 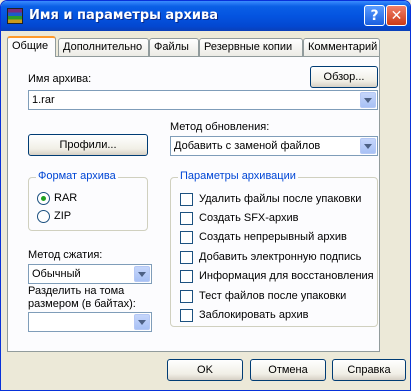 What do you see at coordinates (374, 15) in the screenshot?
I see `help-title-button: ?` at bounding box center [374, 15].